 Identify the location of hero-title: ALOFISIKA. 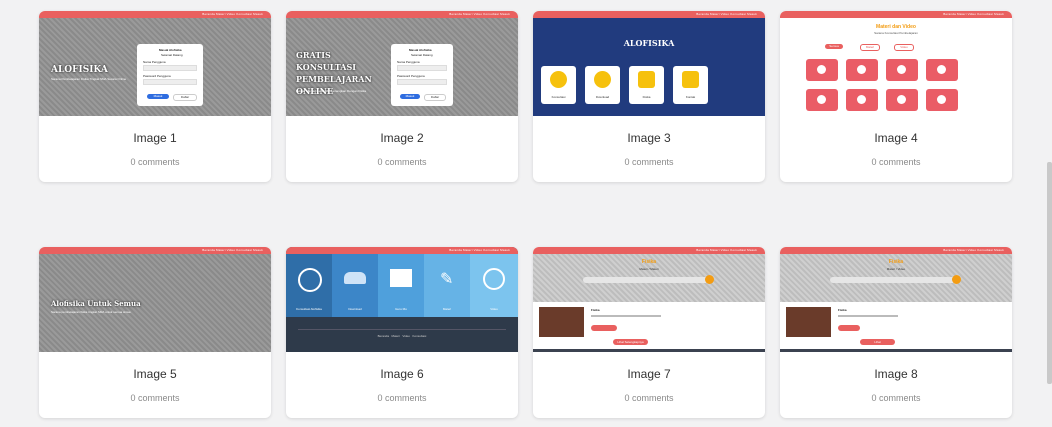
(79, 70).